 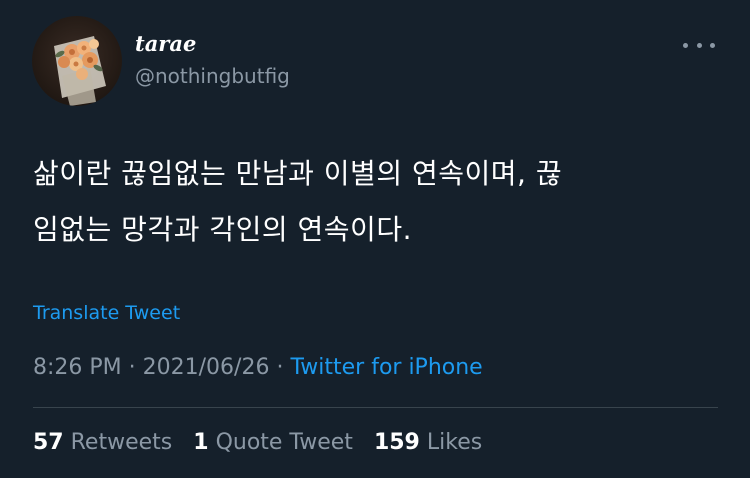 I want to click on avatar, so click(x=77, y=61).